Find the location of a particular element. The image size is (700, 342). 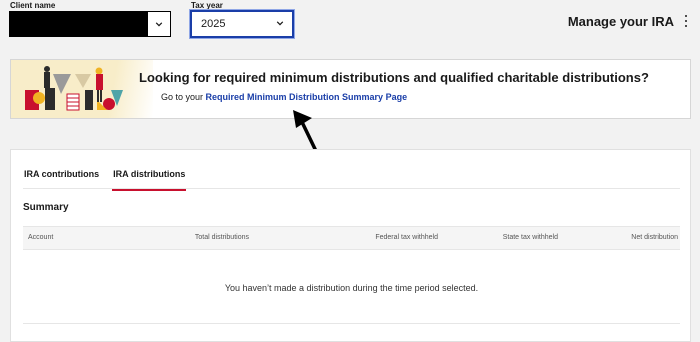

kebab-menu-icon is located at coordinates (686, 21).